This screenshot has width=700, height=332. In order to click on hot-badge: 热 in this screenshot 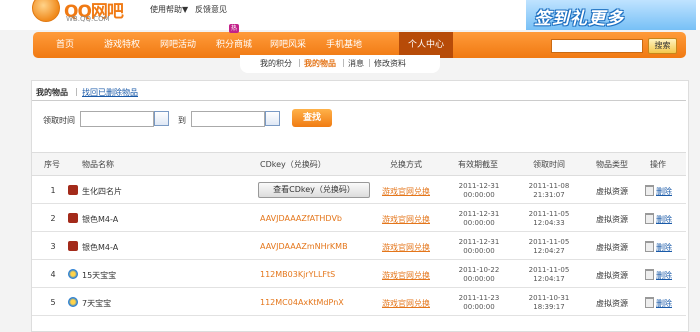, I will do `click(234, 28)`.